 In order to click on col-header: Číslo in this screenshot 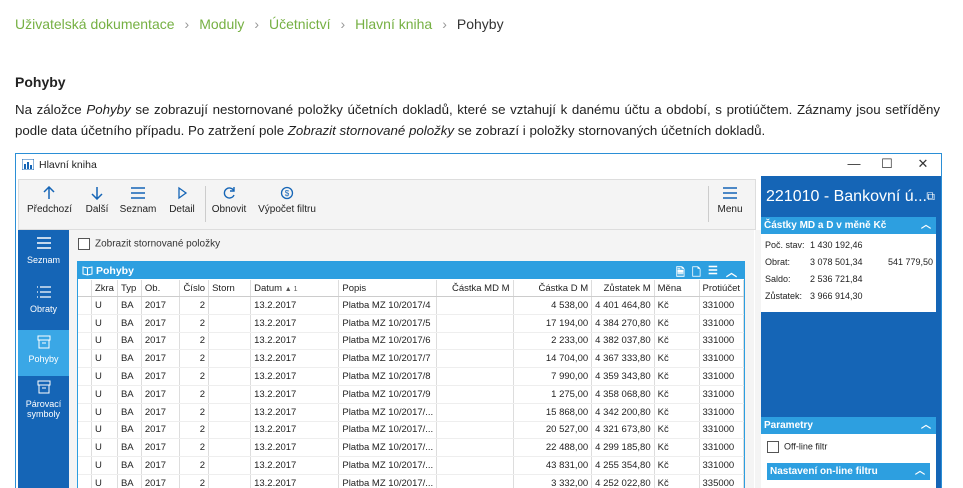, I will do `click(193, 288)`.